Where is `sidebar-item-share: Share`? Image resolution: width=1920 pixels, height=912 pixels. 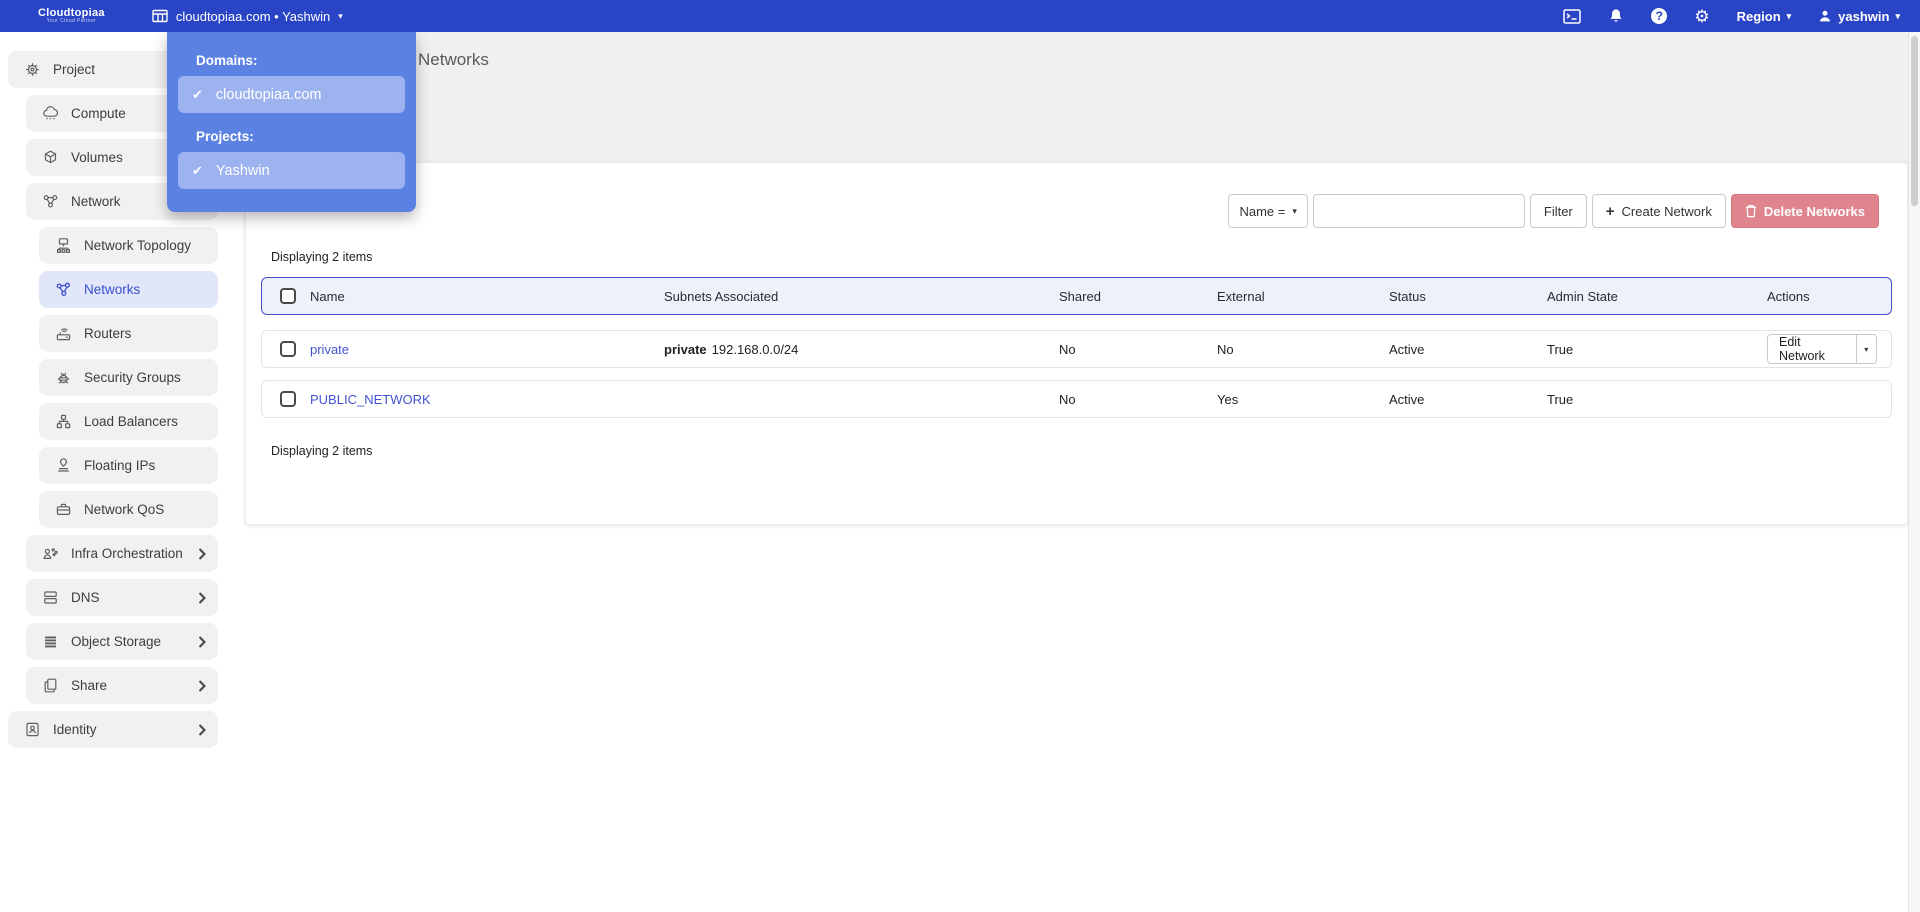
sidebar-item-share: Share is located at coordinates (122, 685).